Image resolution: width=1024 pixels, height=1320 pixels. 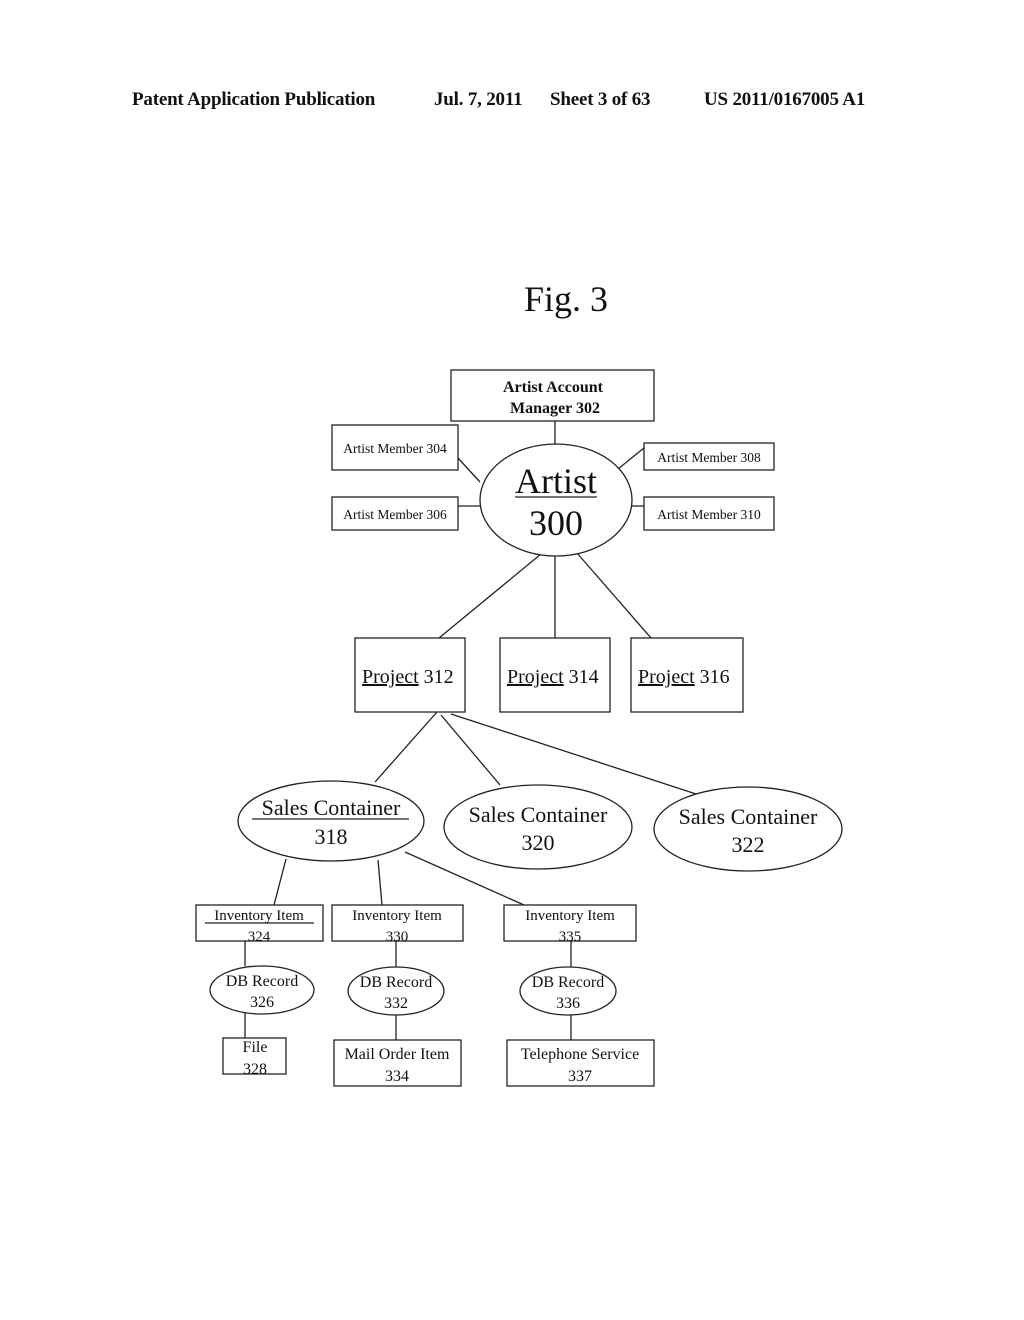 What do you see at coordinates (573, 754) in the screenshot?
I see `edge-project312-sales322` at bounding box center [573, 754].